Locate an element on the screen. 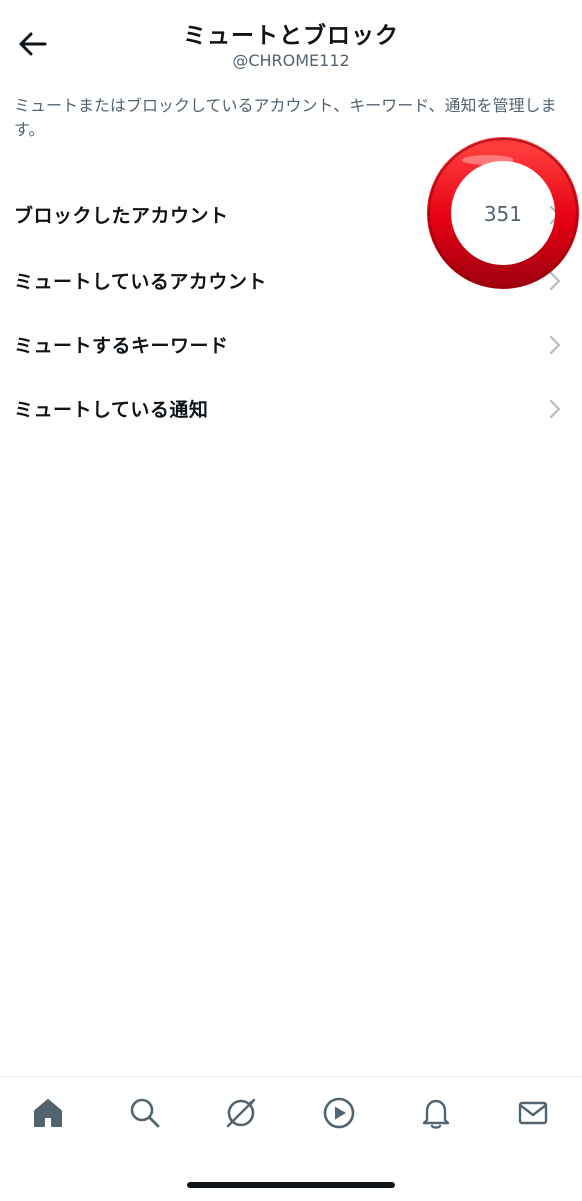 This screenshot has height=1201, width=582. menu-item-label: ミュートしている通知 is located at coordinates (111, 409).